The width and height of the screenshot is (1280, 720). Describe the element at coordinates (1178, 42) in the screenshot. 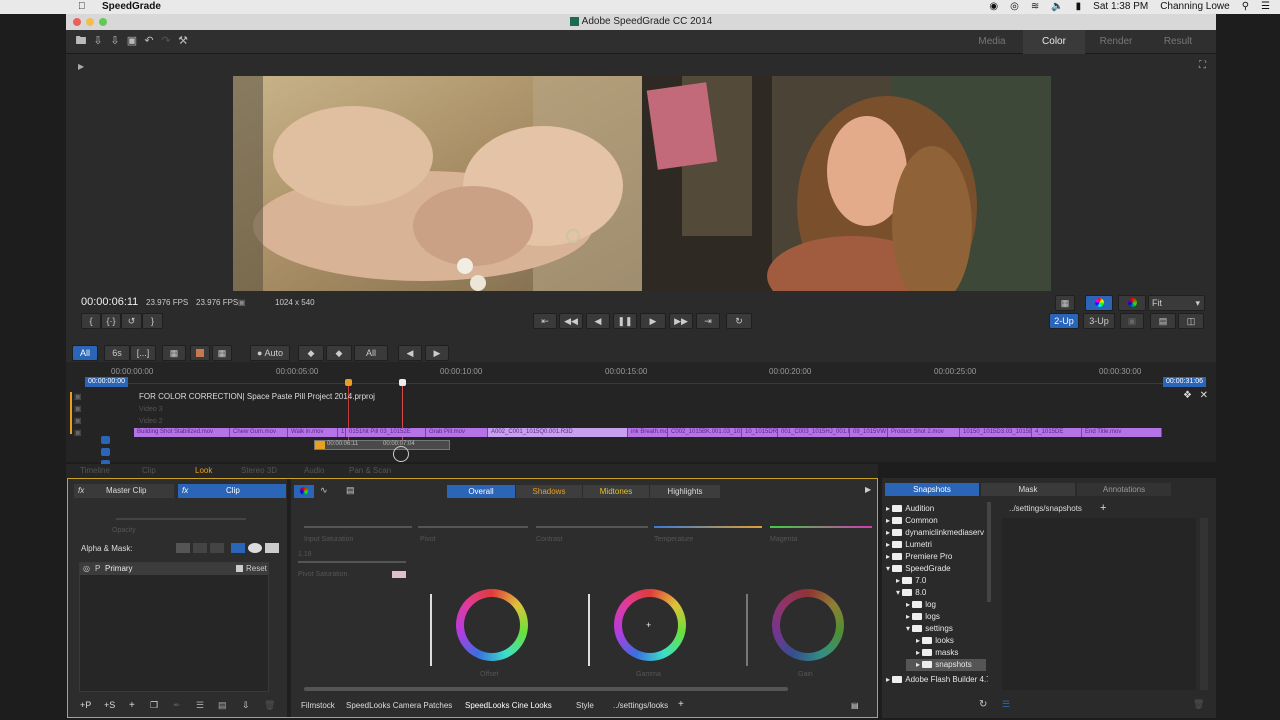

I see `tab-result: Result` at that location.